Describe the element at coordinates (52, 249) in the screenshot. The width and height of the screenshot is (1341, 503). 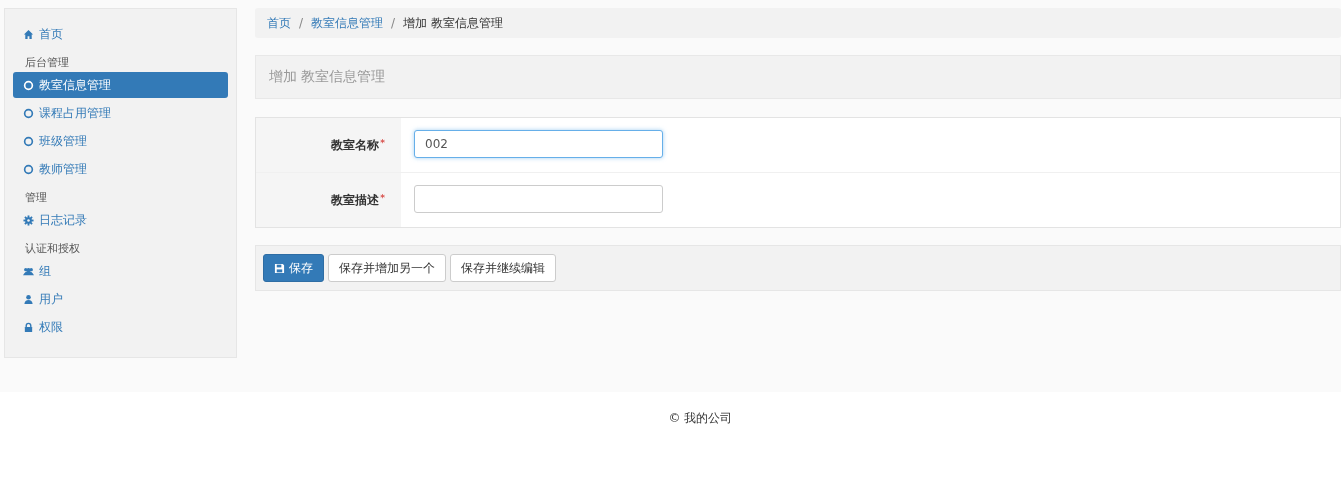
I see `sidebar-heading: 认证和授权` at that location.